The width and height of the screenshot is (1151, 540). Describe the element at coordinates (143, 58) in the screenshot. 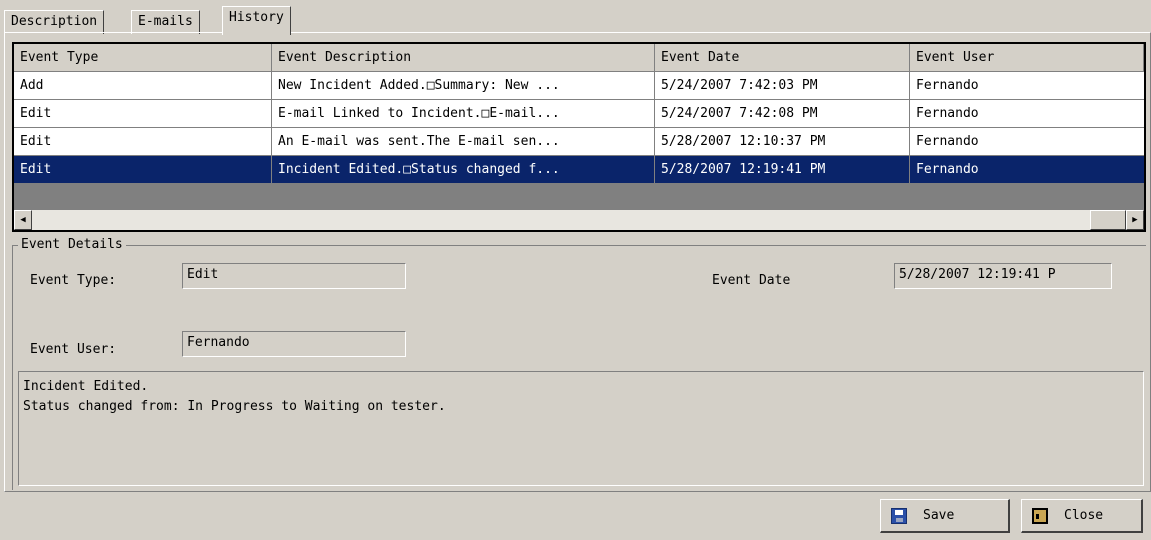

I see `column-header-event-type: Event Type` at that location.